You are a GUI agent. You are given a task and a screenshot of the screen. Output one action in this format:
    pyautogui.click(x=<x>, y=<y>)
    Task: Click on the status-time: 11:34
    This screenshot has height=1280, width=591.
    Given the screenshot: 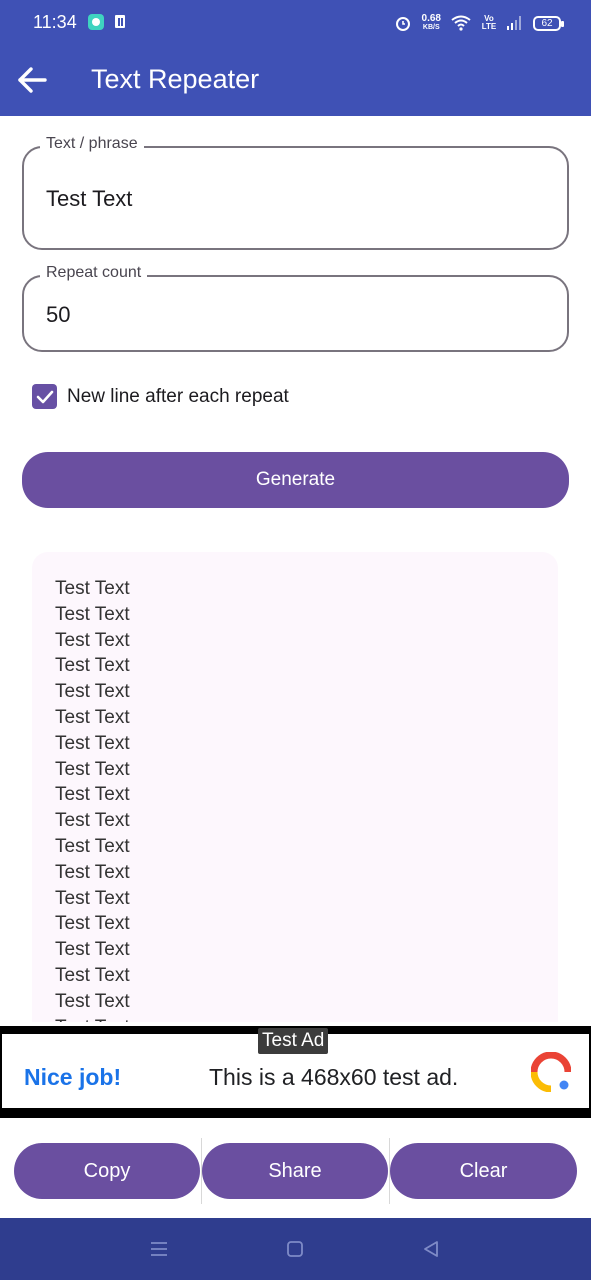 What is the action you would take?
    pyautogui.click(x=55, y=22)
    